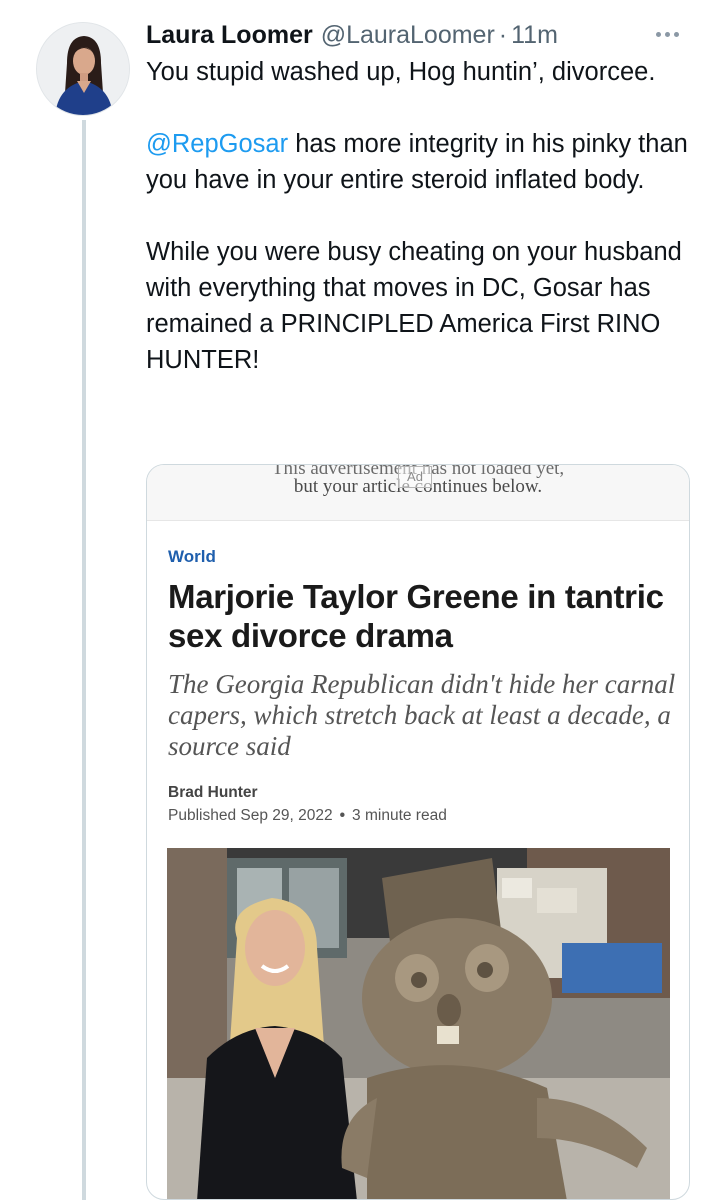 This screenshot has height=1200, width=725. What do you see at coordinates (229, 35) in the screenshot?
I see `author-name: Laura Loomer` at bounding box center [229, 35].